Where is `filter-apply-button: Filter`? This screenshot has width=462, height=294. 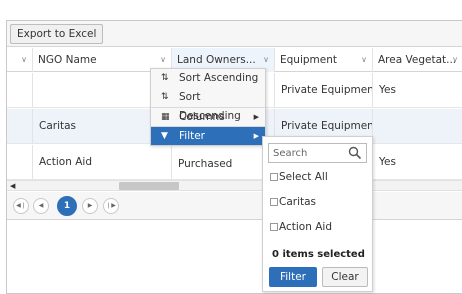
filter-apply-button: Filter is located at coordinates (293, 277).